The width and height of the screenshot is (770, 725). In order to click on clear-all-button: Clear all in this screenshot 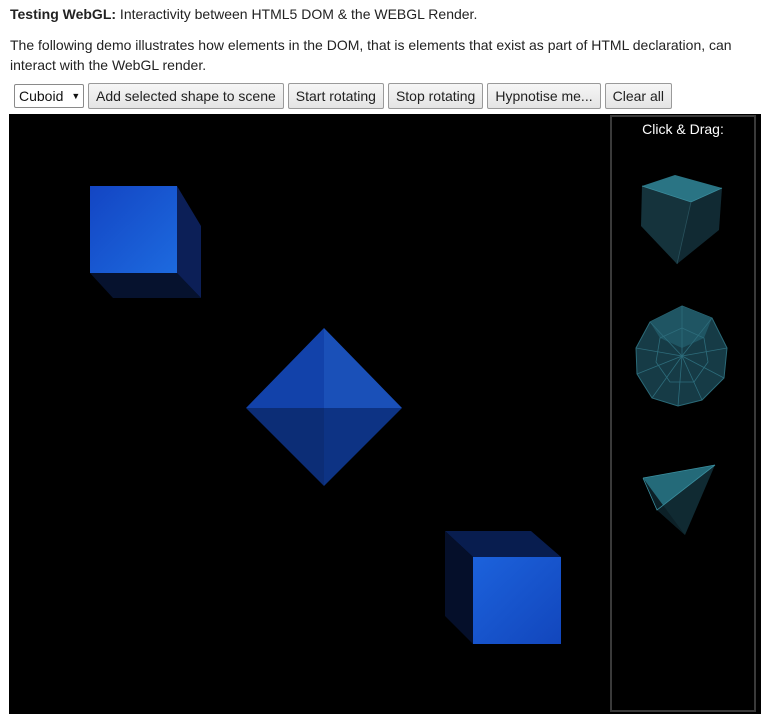, I will do `click(638, 96)`.